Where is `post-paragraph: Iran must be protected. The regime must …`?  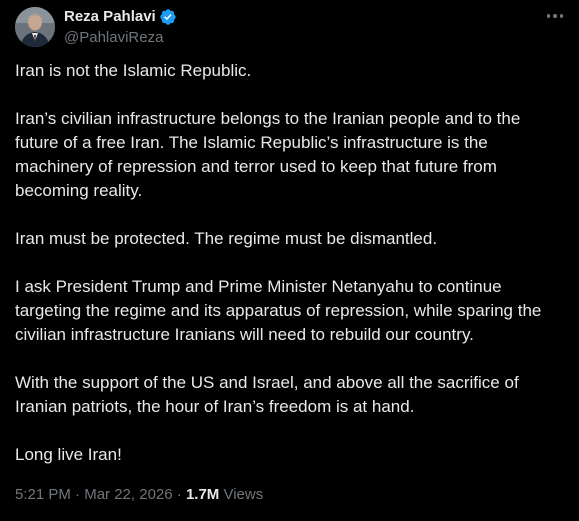
post-paragraph: Iran must be protected. The regime must … is located at coordinates (226, 238).